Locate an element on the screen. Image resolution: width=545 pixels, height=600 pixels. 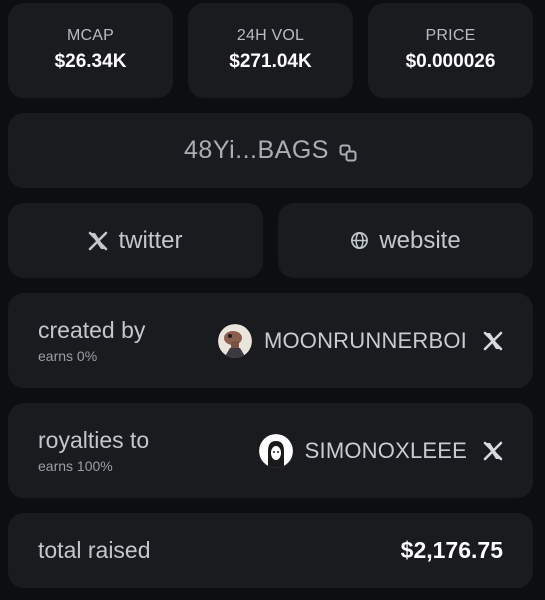
stat-card-price: PRICE $0.000026 is located at coordinates (450, 50).